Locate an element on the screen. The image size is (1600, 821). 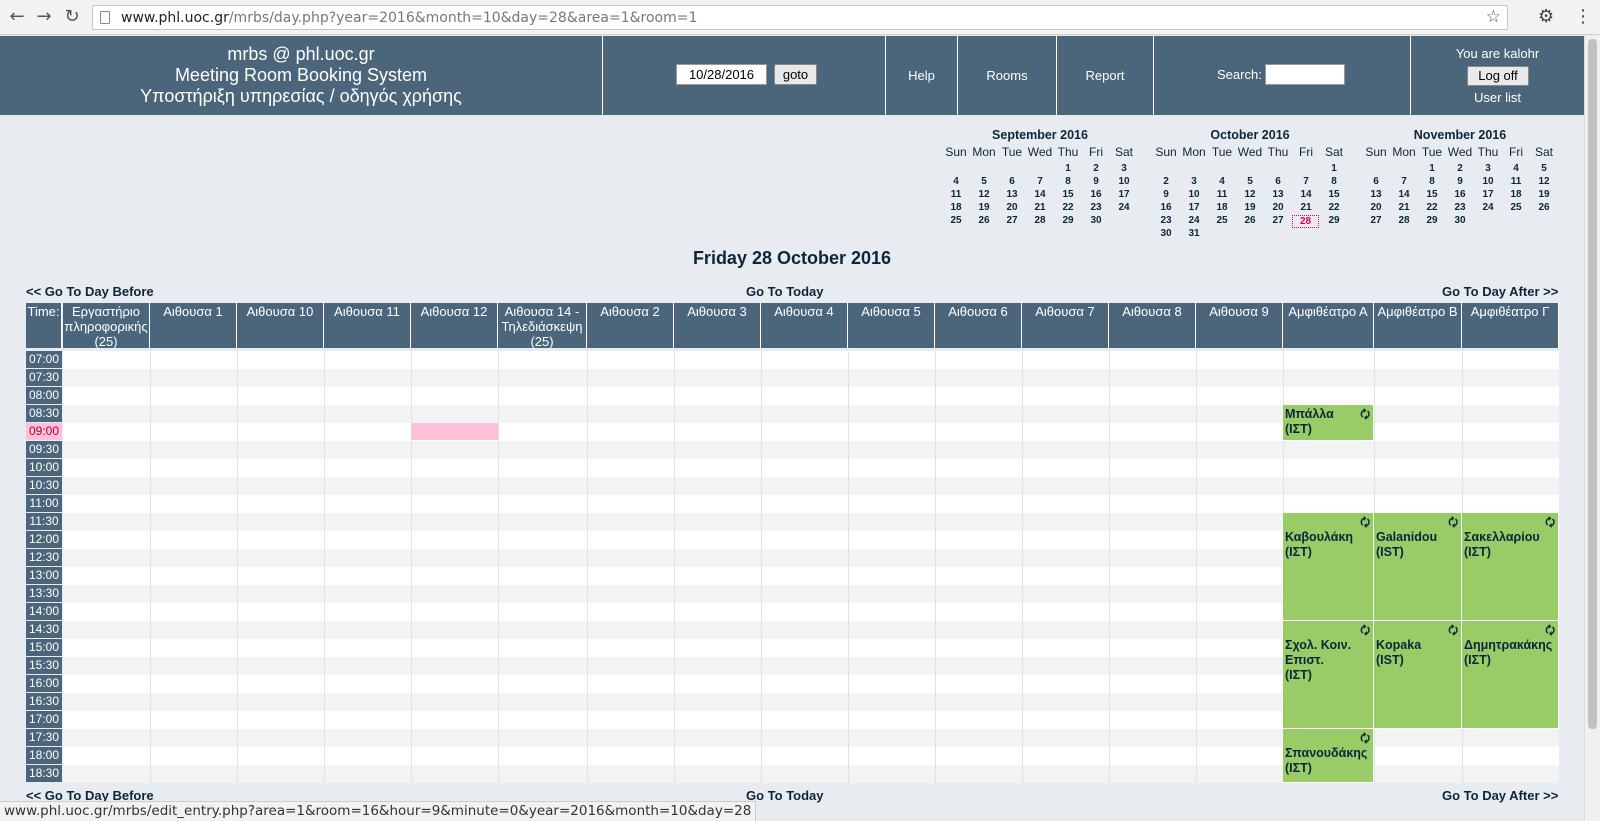
time-label: 15:30 is located at coordinates (44, 665).